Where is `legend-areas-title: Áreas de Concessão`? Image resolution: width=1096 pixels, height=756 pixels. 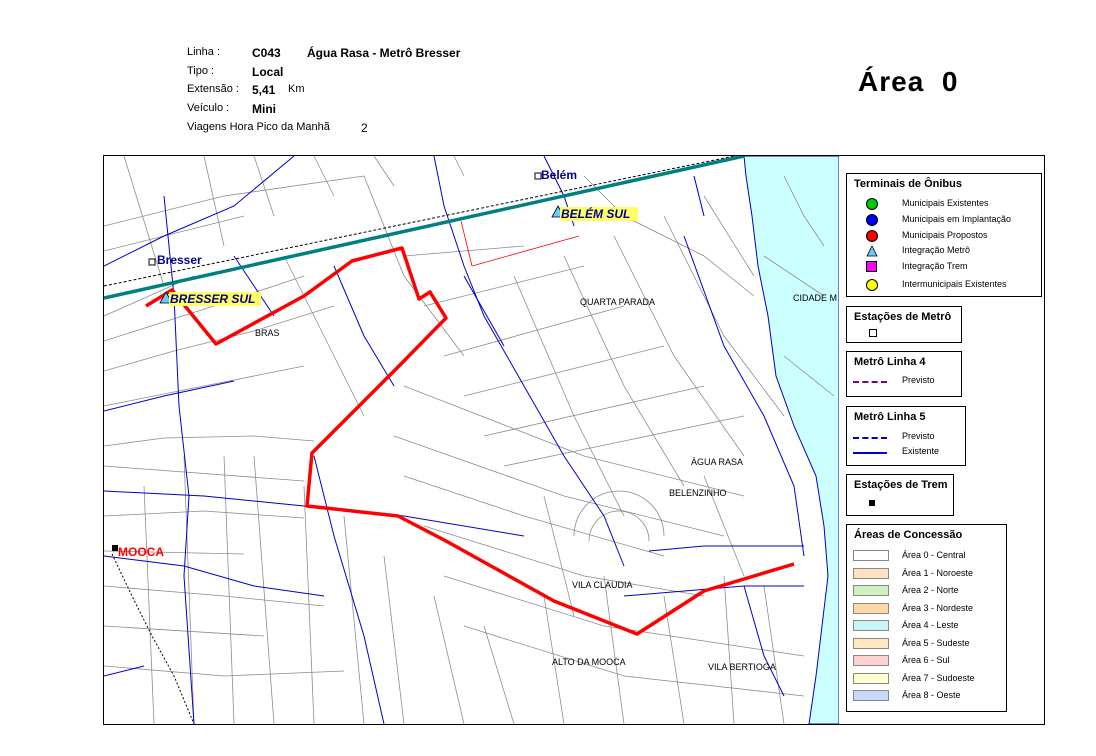
legend-areas-title: Áreas de Concessão is located at coordinates (908, 535).